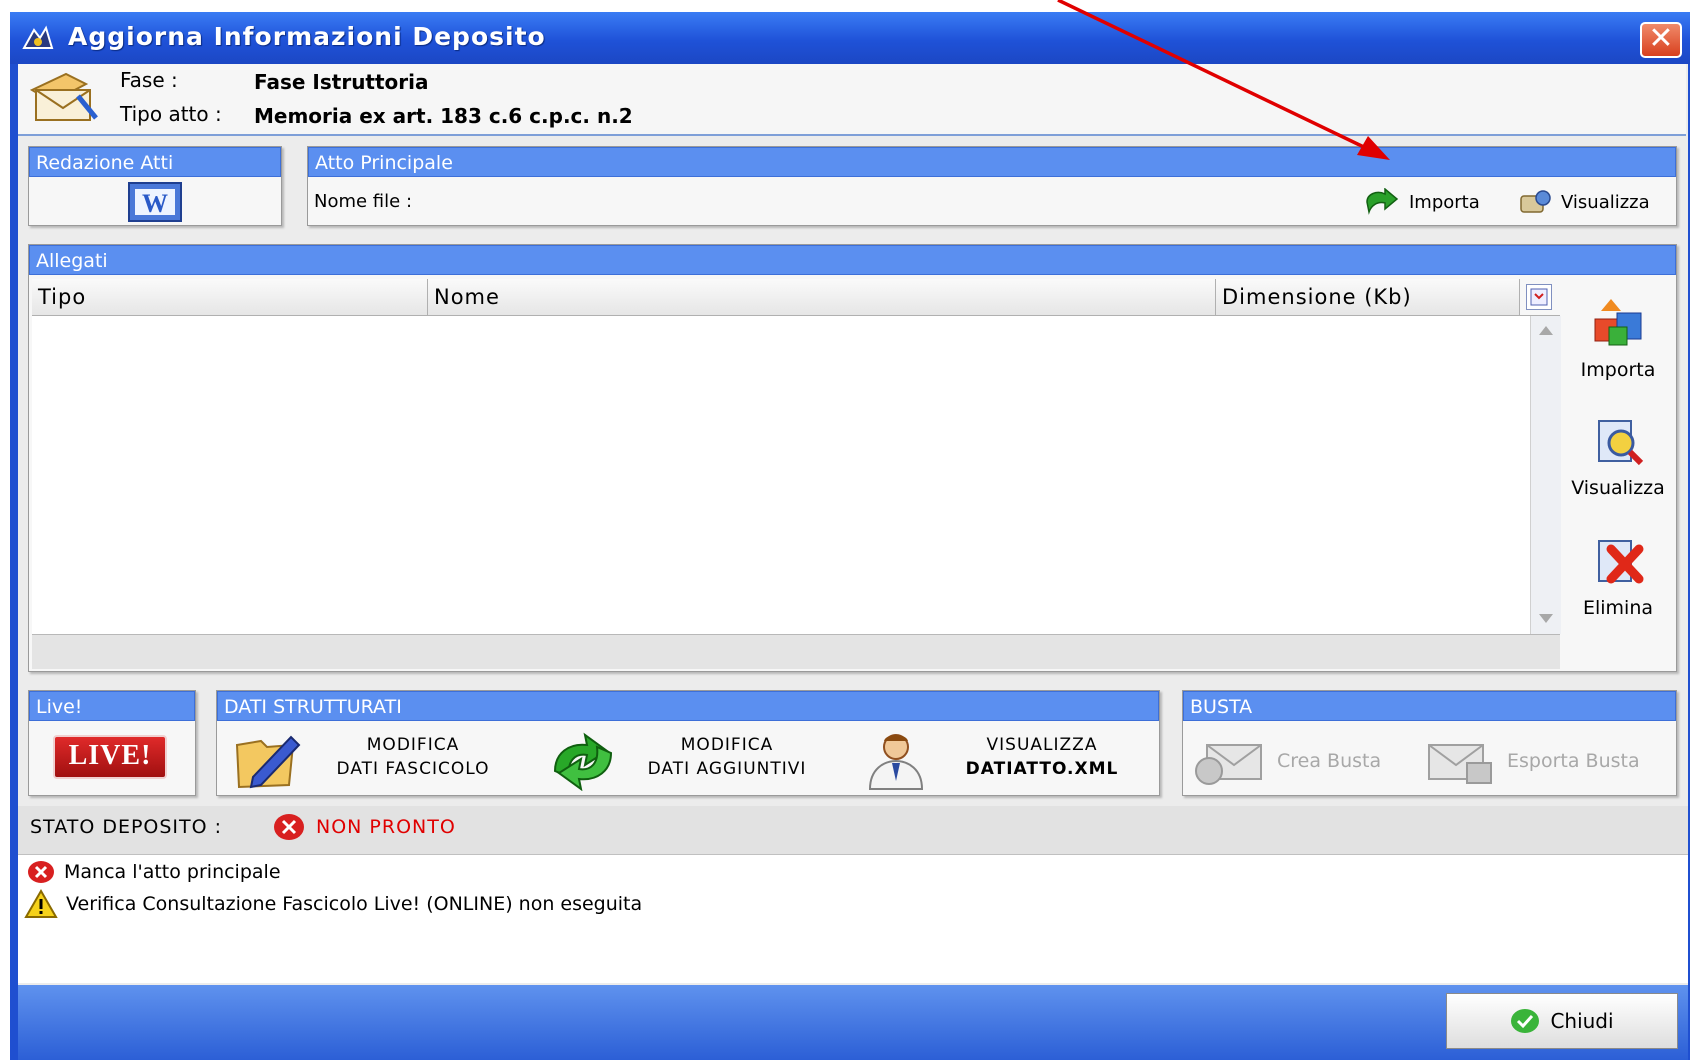  Describe the element at coordinates (112, 706) in the screenshot. I see `live-title: Live!` at that location.